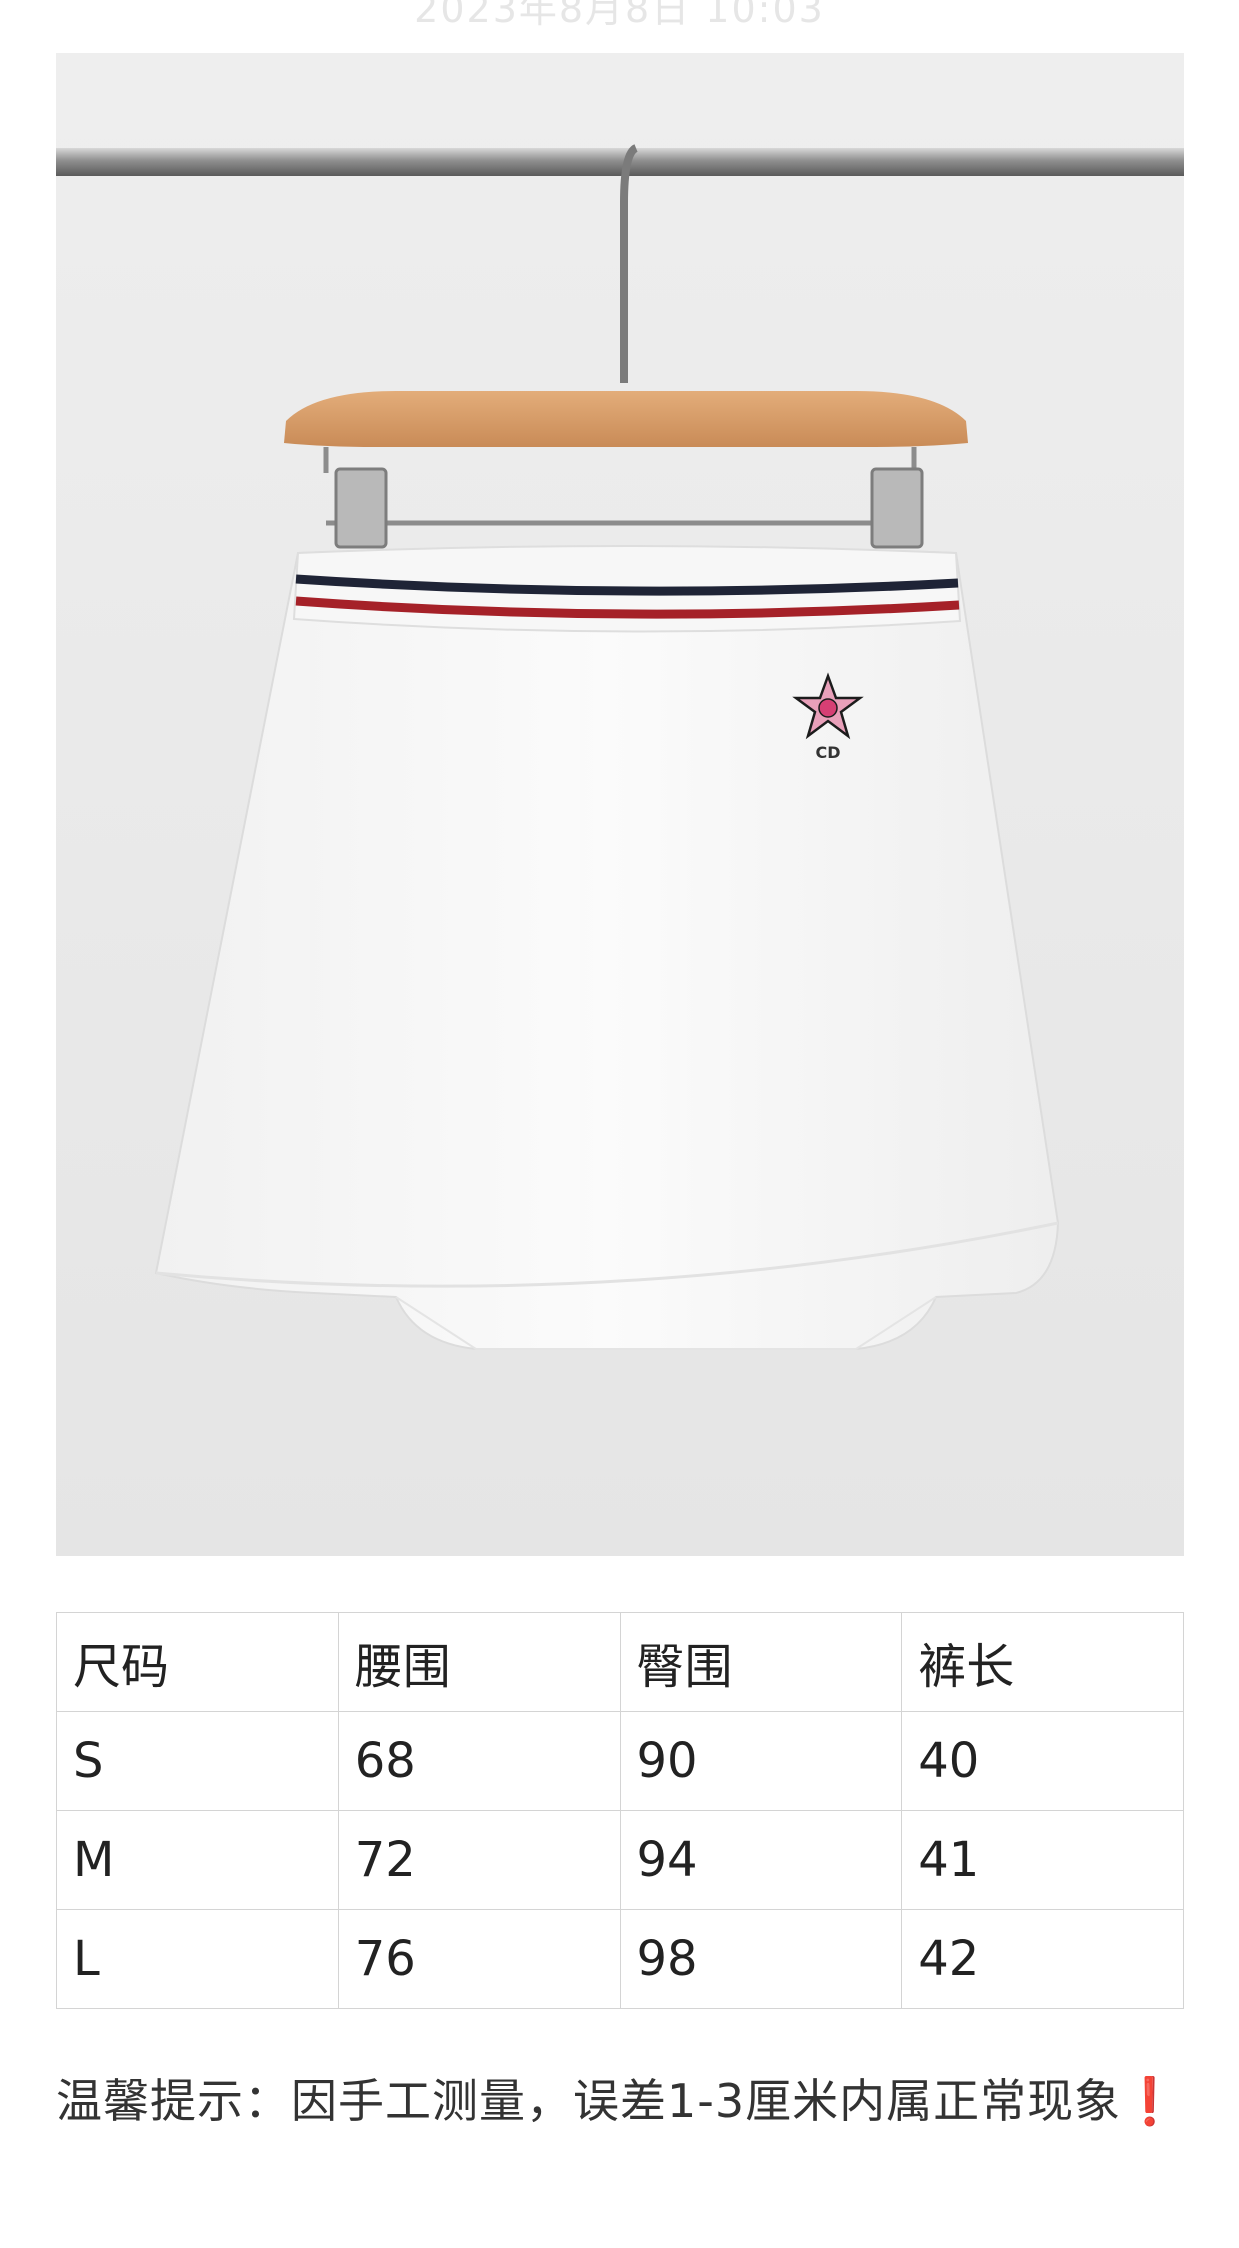 The image size is (1239, 2248). Describe the element at coordinates (479, 1662) in the screenshot. I see `header-waist: 腰围` at that location.